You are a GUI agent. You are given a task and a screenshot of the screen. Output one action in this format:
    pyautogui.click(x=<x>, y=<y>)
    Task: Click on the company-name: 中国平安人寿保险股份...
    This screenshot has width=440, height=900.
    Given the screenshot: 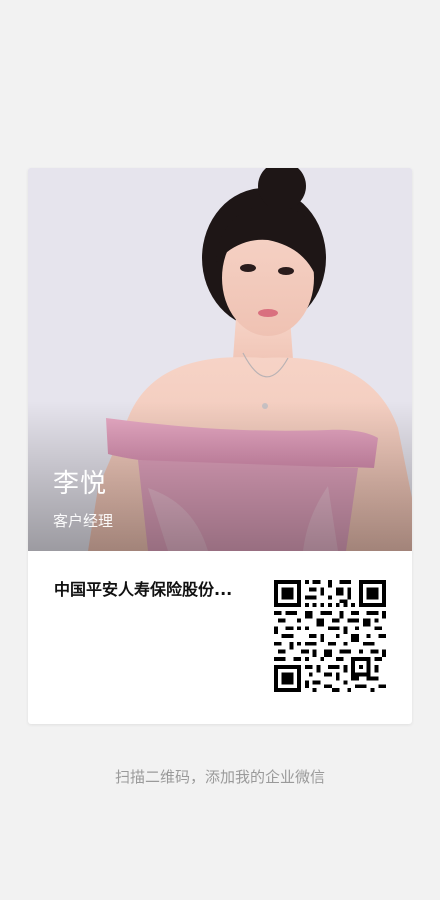 What is the action you would take?
    pyautogui.click(x=143, y=589)
    